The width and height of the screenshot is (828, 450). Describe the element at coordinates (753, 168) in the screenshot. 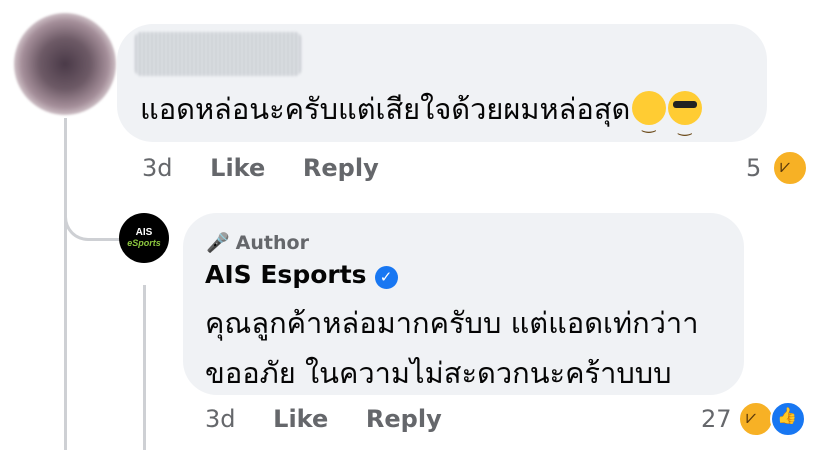

I see `reaction-count: 5` at that location.